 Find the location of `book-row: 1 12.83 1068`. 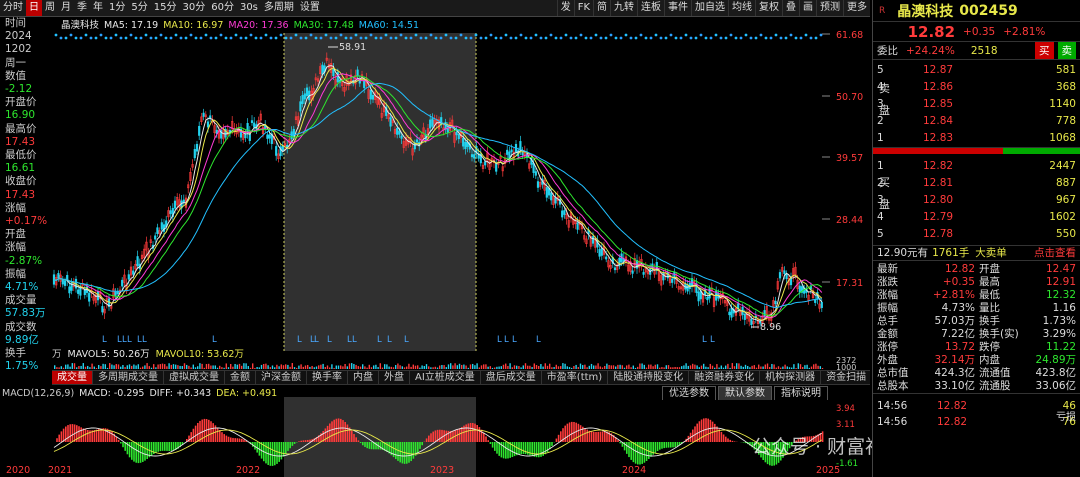

book-row: 1 12.83 1068 is located at coordinates (976, 138).